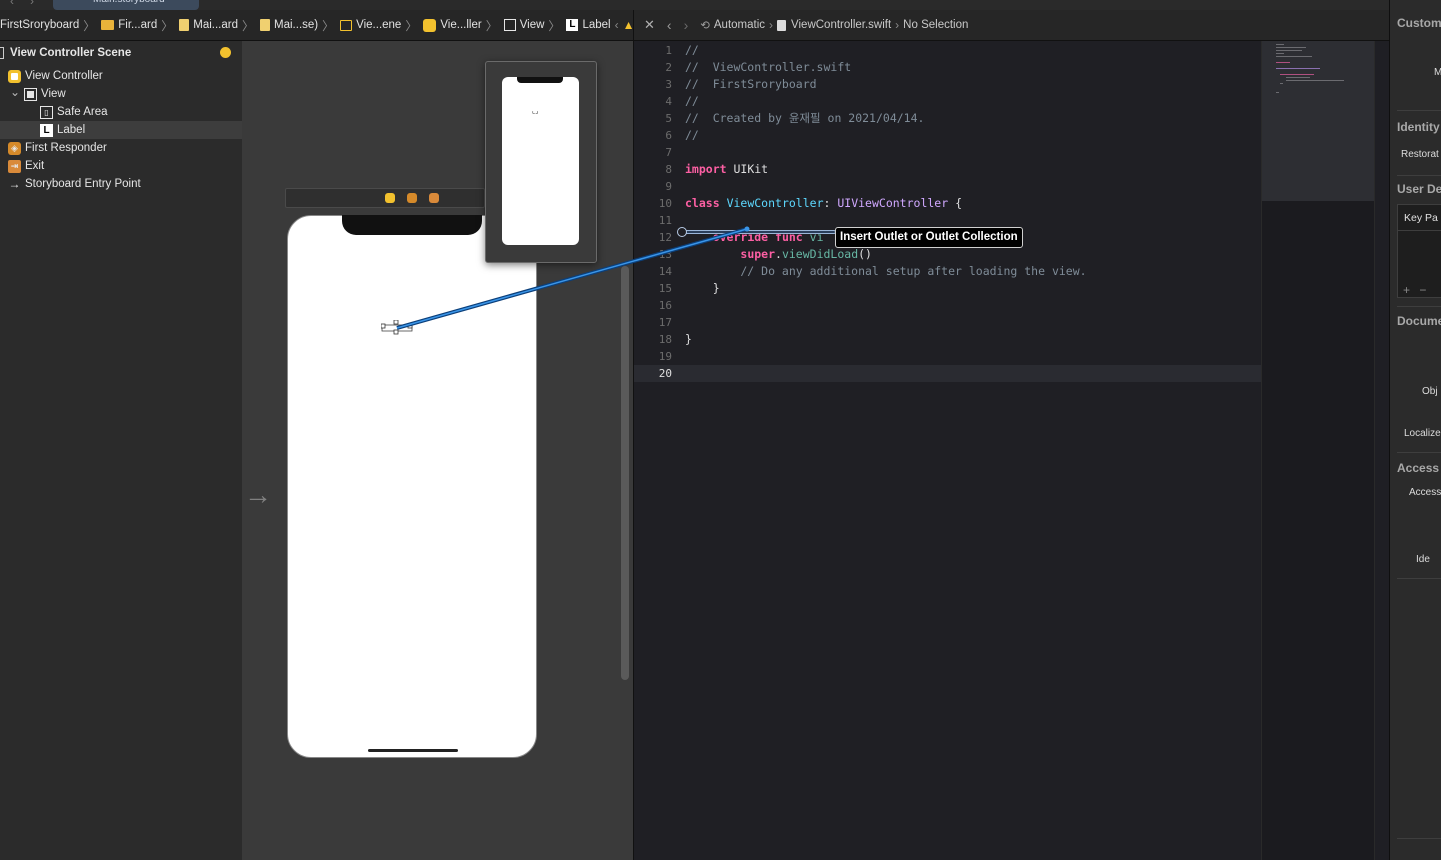  What do you see at coordinates (434, 198) in the screenshot?
I see `dock-exit-icon` at bounding box center [434, 198].